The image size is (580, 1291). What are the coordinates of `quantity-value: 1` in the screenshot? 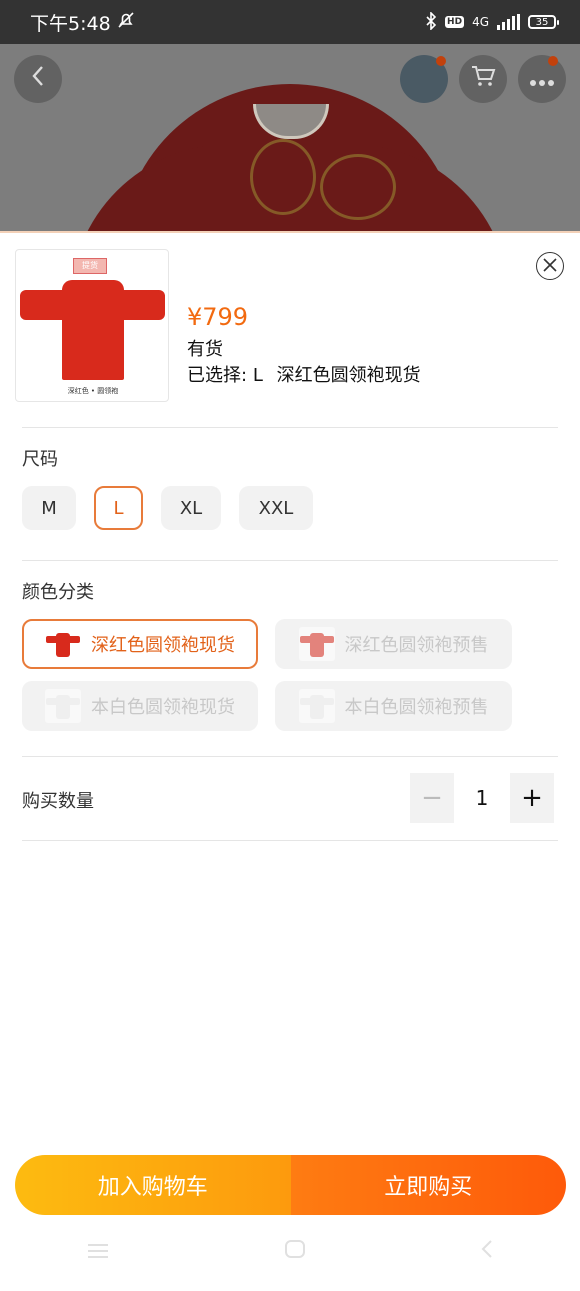 It's located at (482, 798).